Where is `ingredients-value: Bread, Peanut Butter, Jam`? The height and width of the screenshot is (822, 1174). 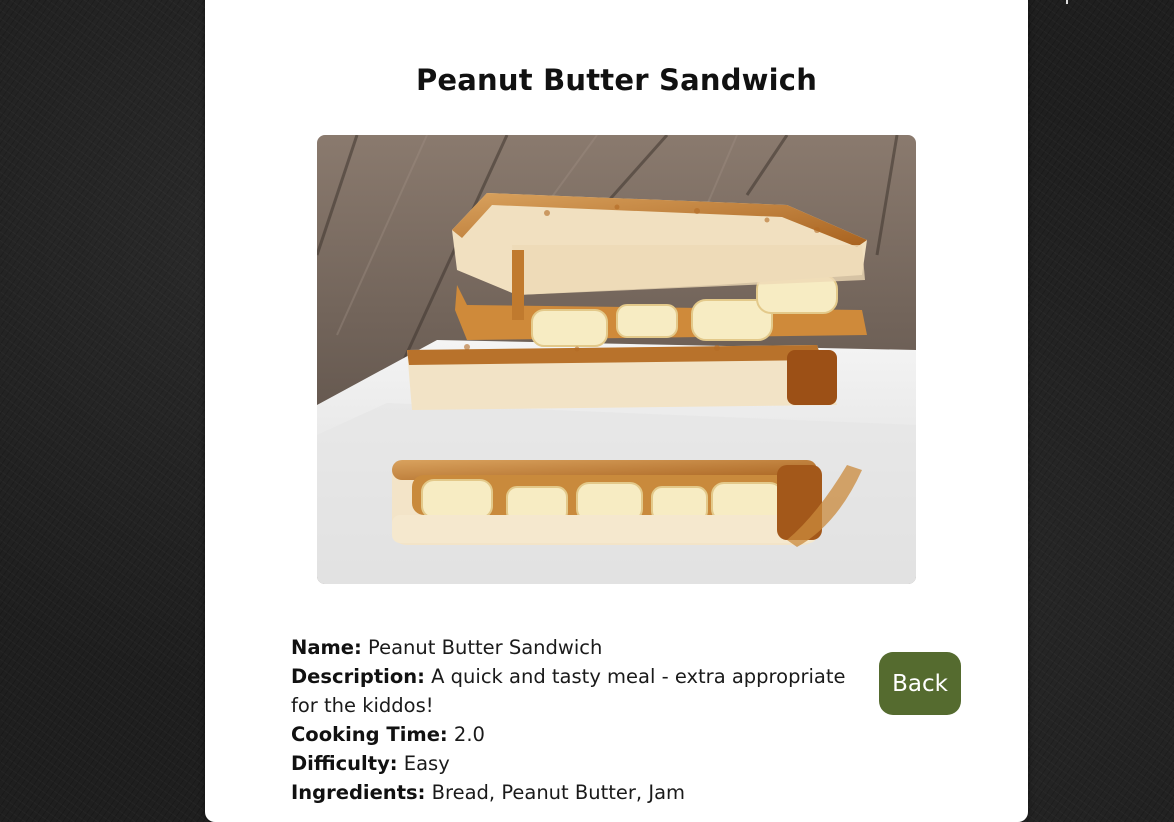
ingredients-value: Bread, Peanut Butter, Jam is located at coordinates (558, 792).